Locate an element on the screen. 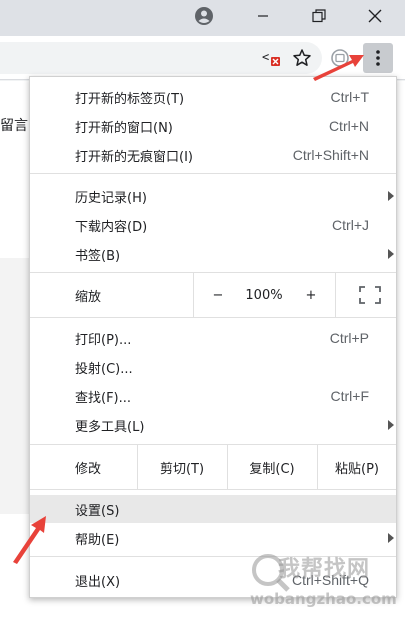 This screenshot has width=405, height=620. minimize-button is located at coordinates (263, 16).